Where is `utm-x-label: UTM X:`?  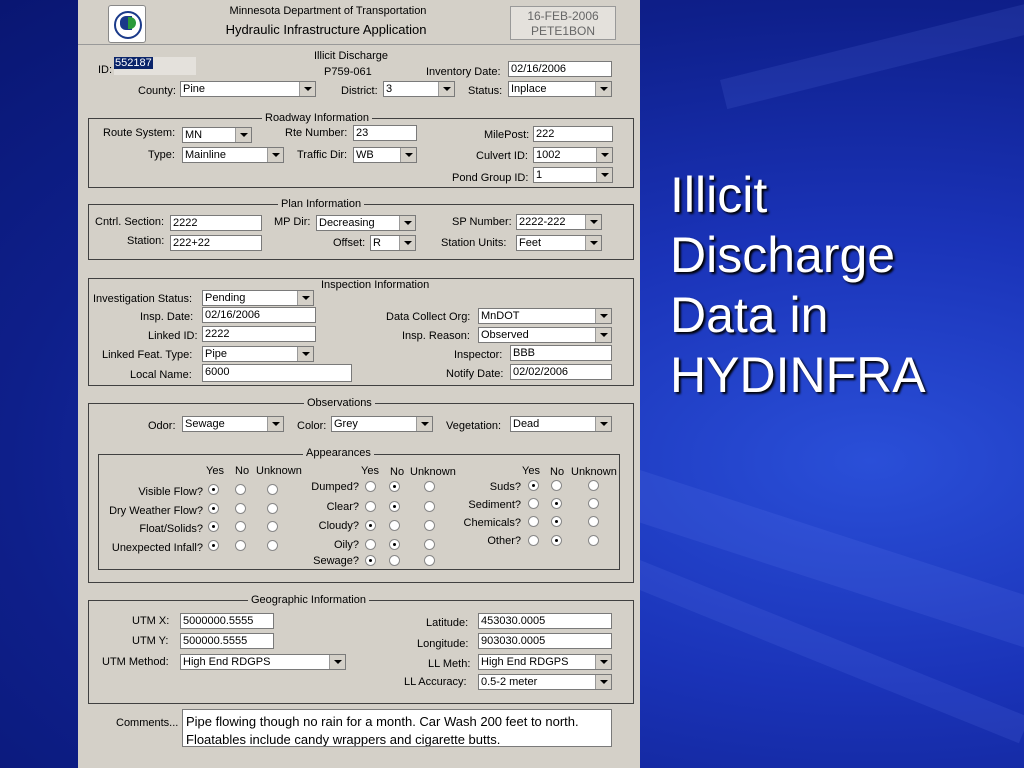 utm-x-label: UTM X: is located at coordinates (151, 621).